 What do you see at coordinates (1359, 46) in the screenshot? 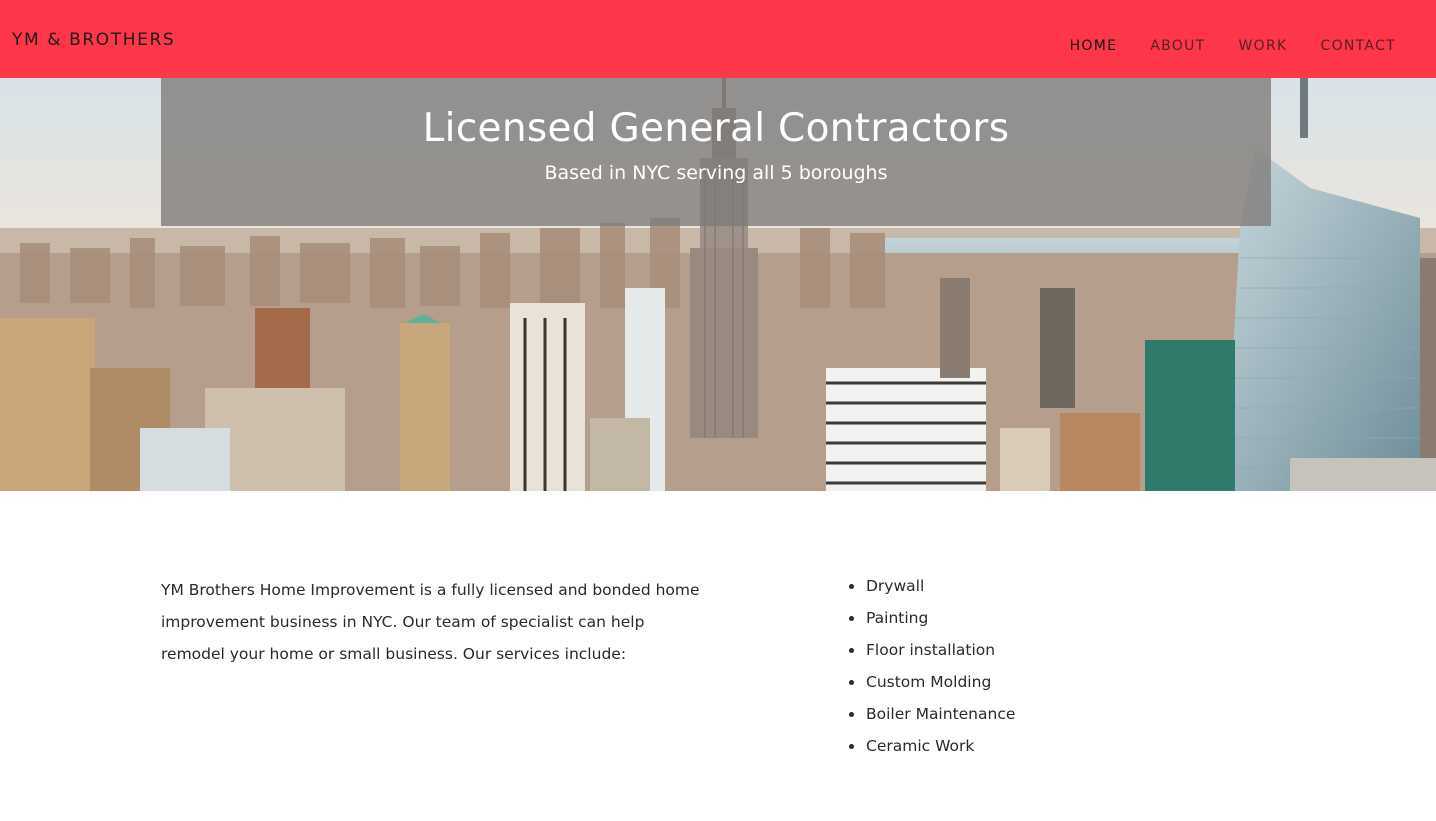
I see `nav-contact-link: CONTACT` at bounding box center [1359, 46].